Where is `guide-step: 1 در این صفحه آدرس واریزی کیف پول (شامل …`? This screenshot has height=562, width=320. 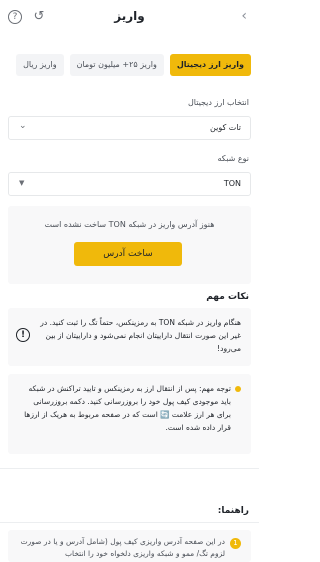
guide-step: 1 در این صفحه آدرس واریزی کیف پول (شامل … is located at coordinates (129, 546).